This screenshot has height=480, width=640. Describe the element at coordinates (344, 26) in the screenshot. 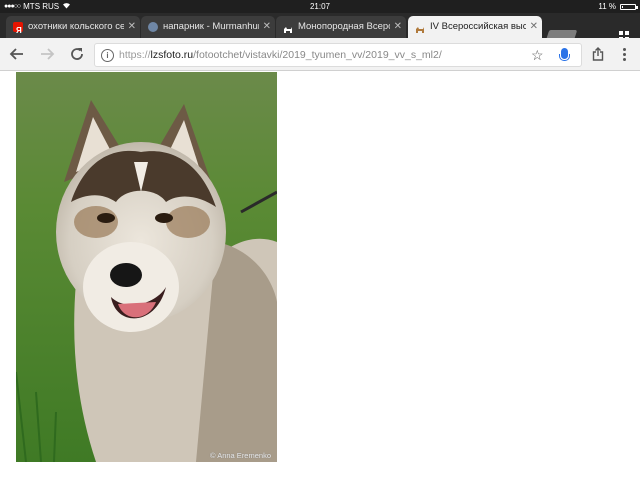

I see `tab-title: Монопородная Всерос` at that location.